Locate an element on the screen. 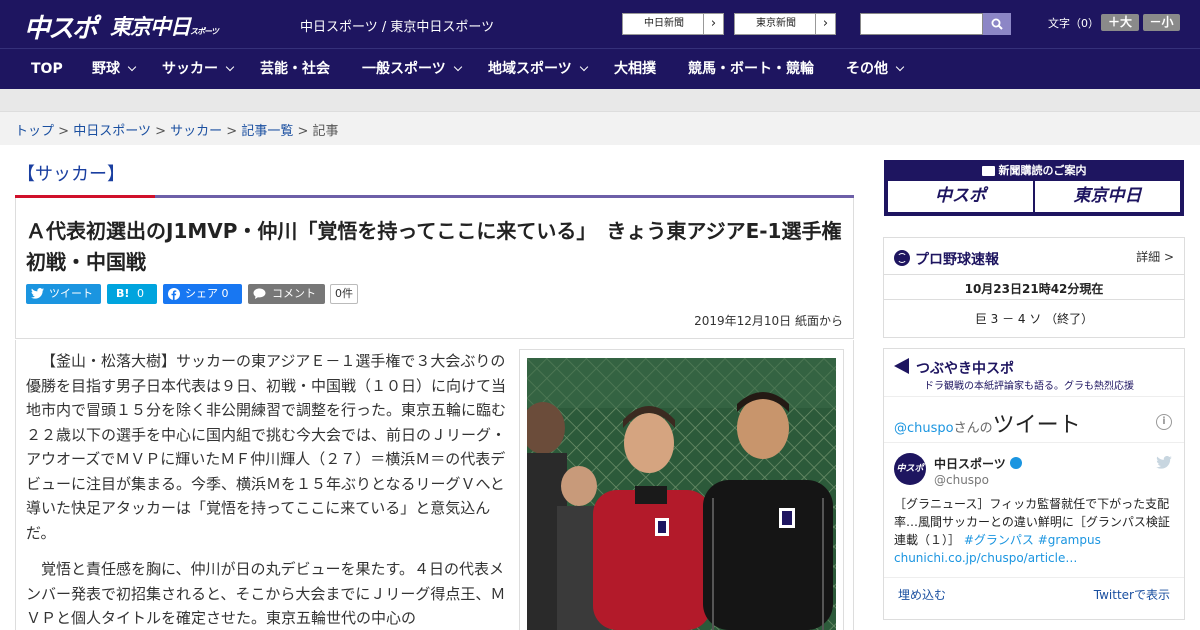  nav-label: サッカー is located at coordinates (190, 69).